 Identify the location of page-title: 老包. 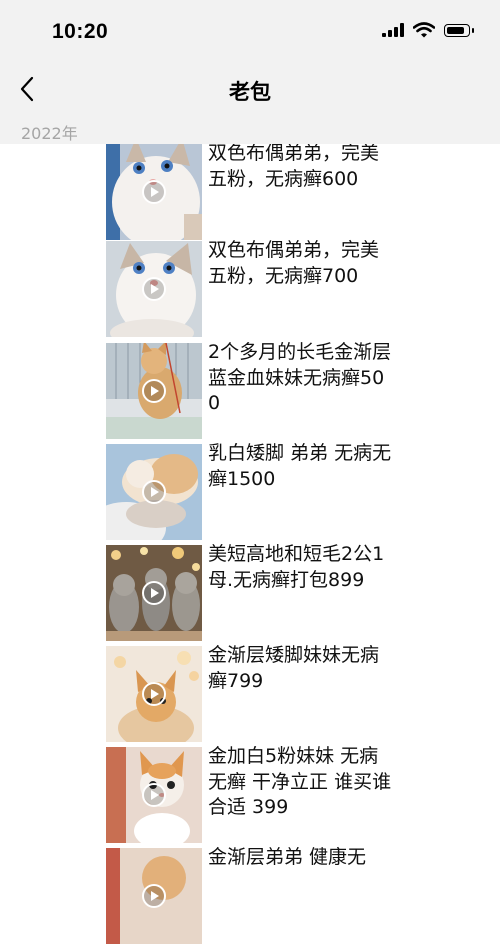
(250, 92).